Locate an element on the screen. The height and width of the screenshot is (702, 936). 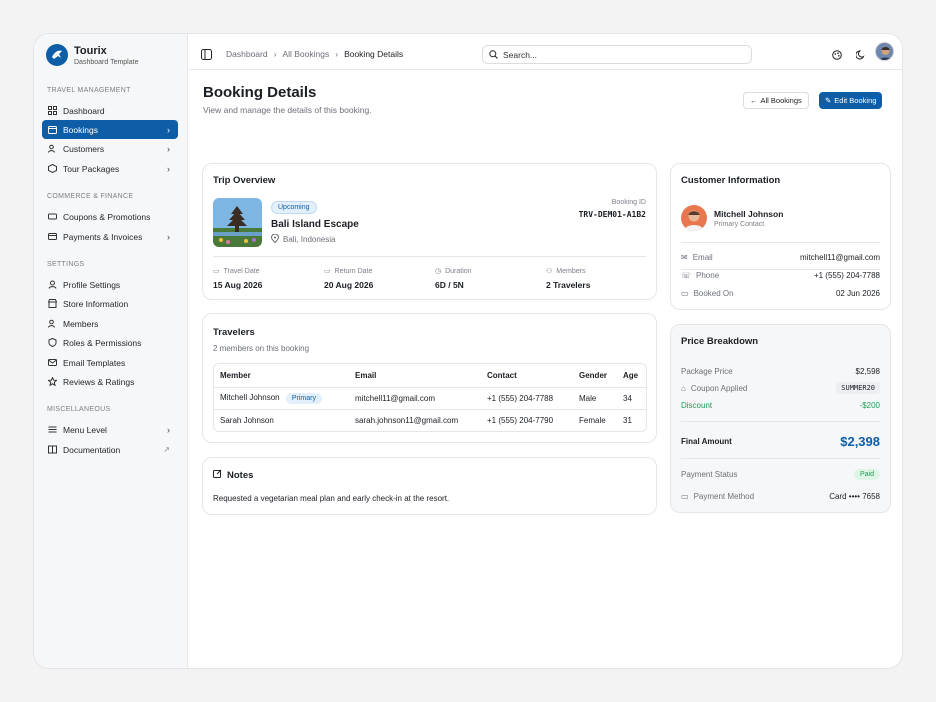
trip-stat-duration: ◷ Duration 6D / 5N is located at coordinates (453, 279).